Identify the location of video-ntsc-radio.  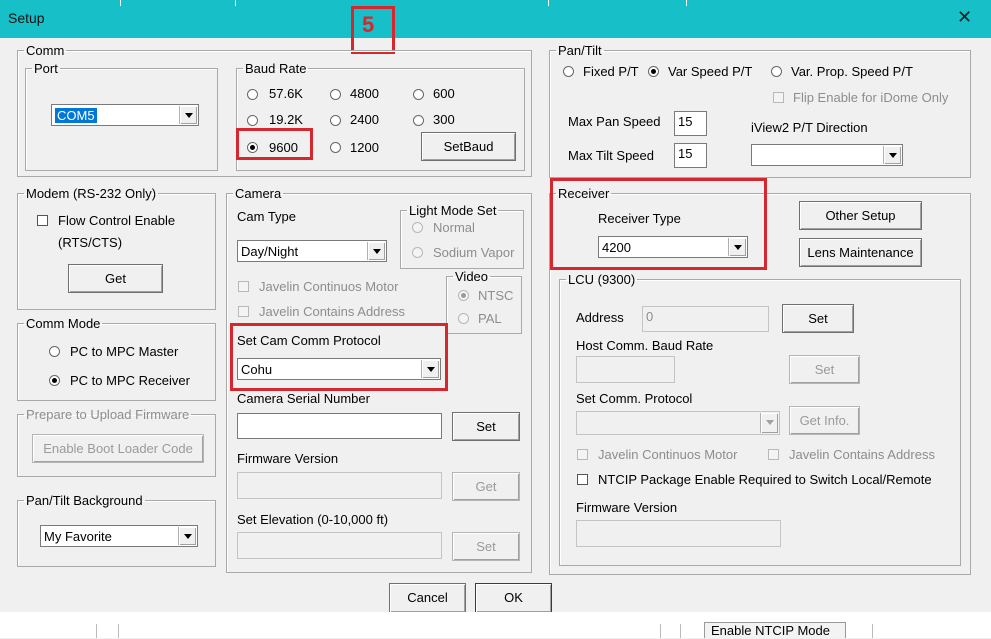
(463, 295).